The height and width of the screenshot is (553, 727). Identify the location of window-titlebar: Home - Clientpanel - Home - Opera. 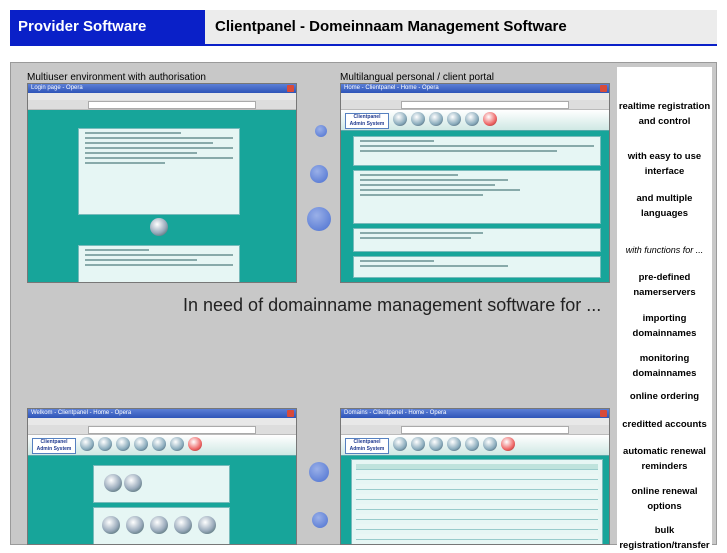
(475, 88).